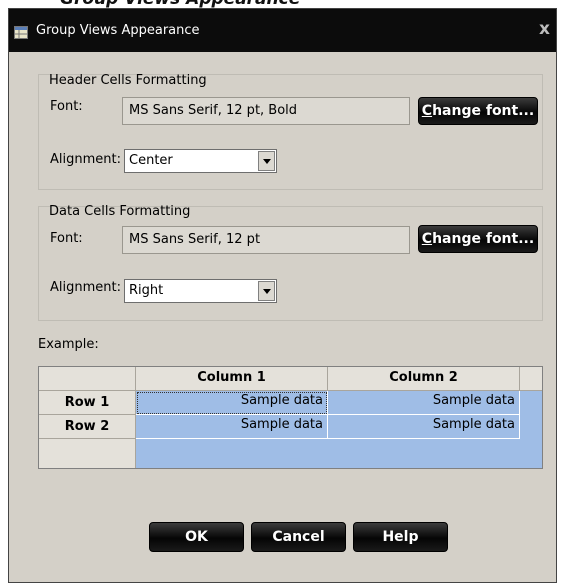 The height and width of the screenshot is (583, 566). Describe the element at coordinates (200, 161) in the screenshot. I see `header-alignment-select: Center` at that location.